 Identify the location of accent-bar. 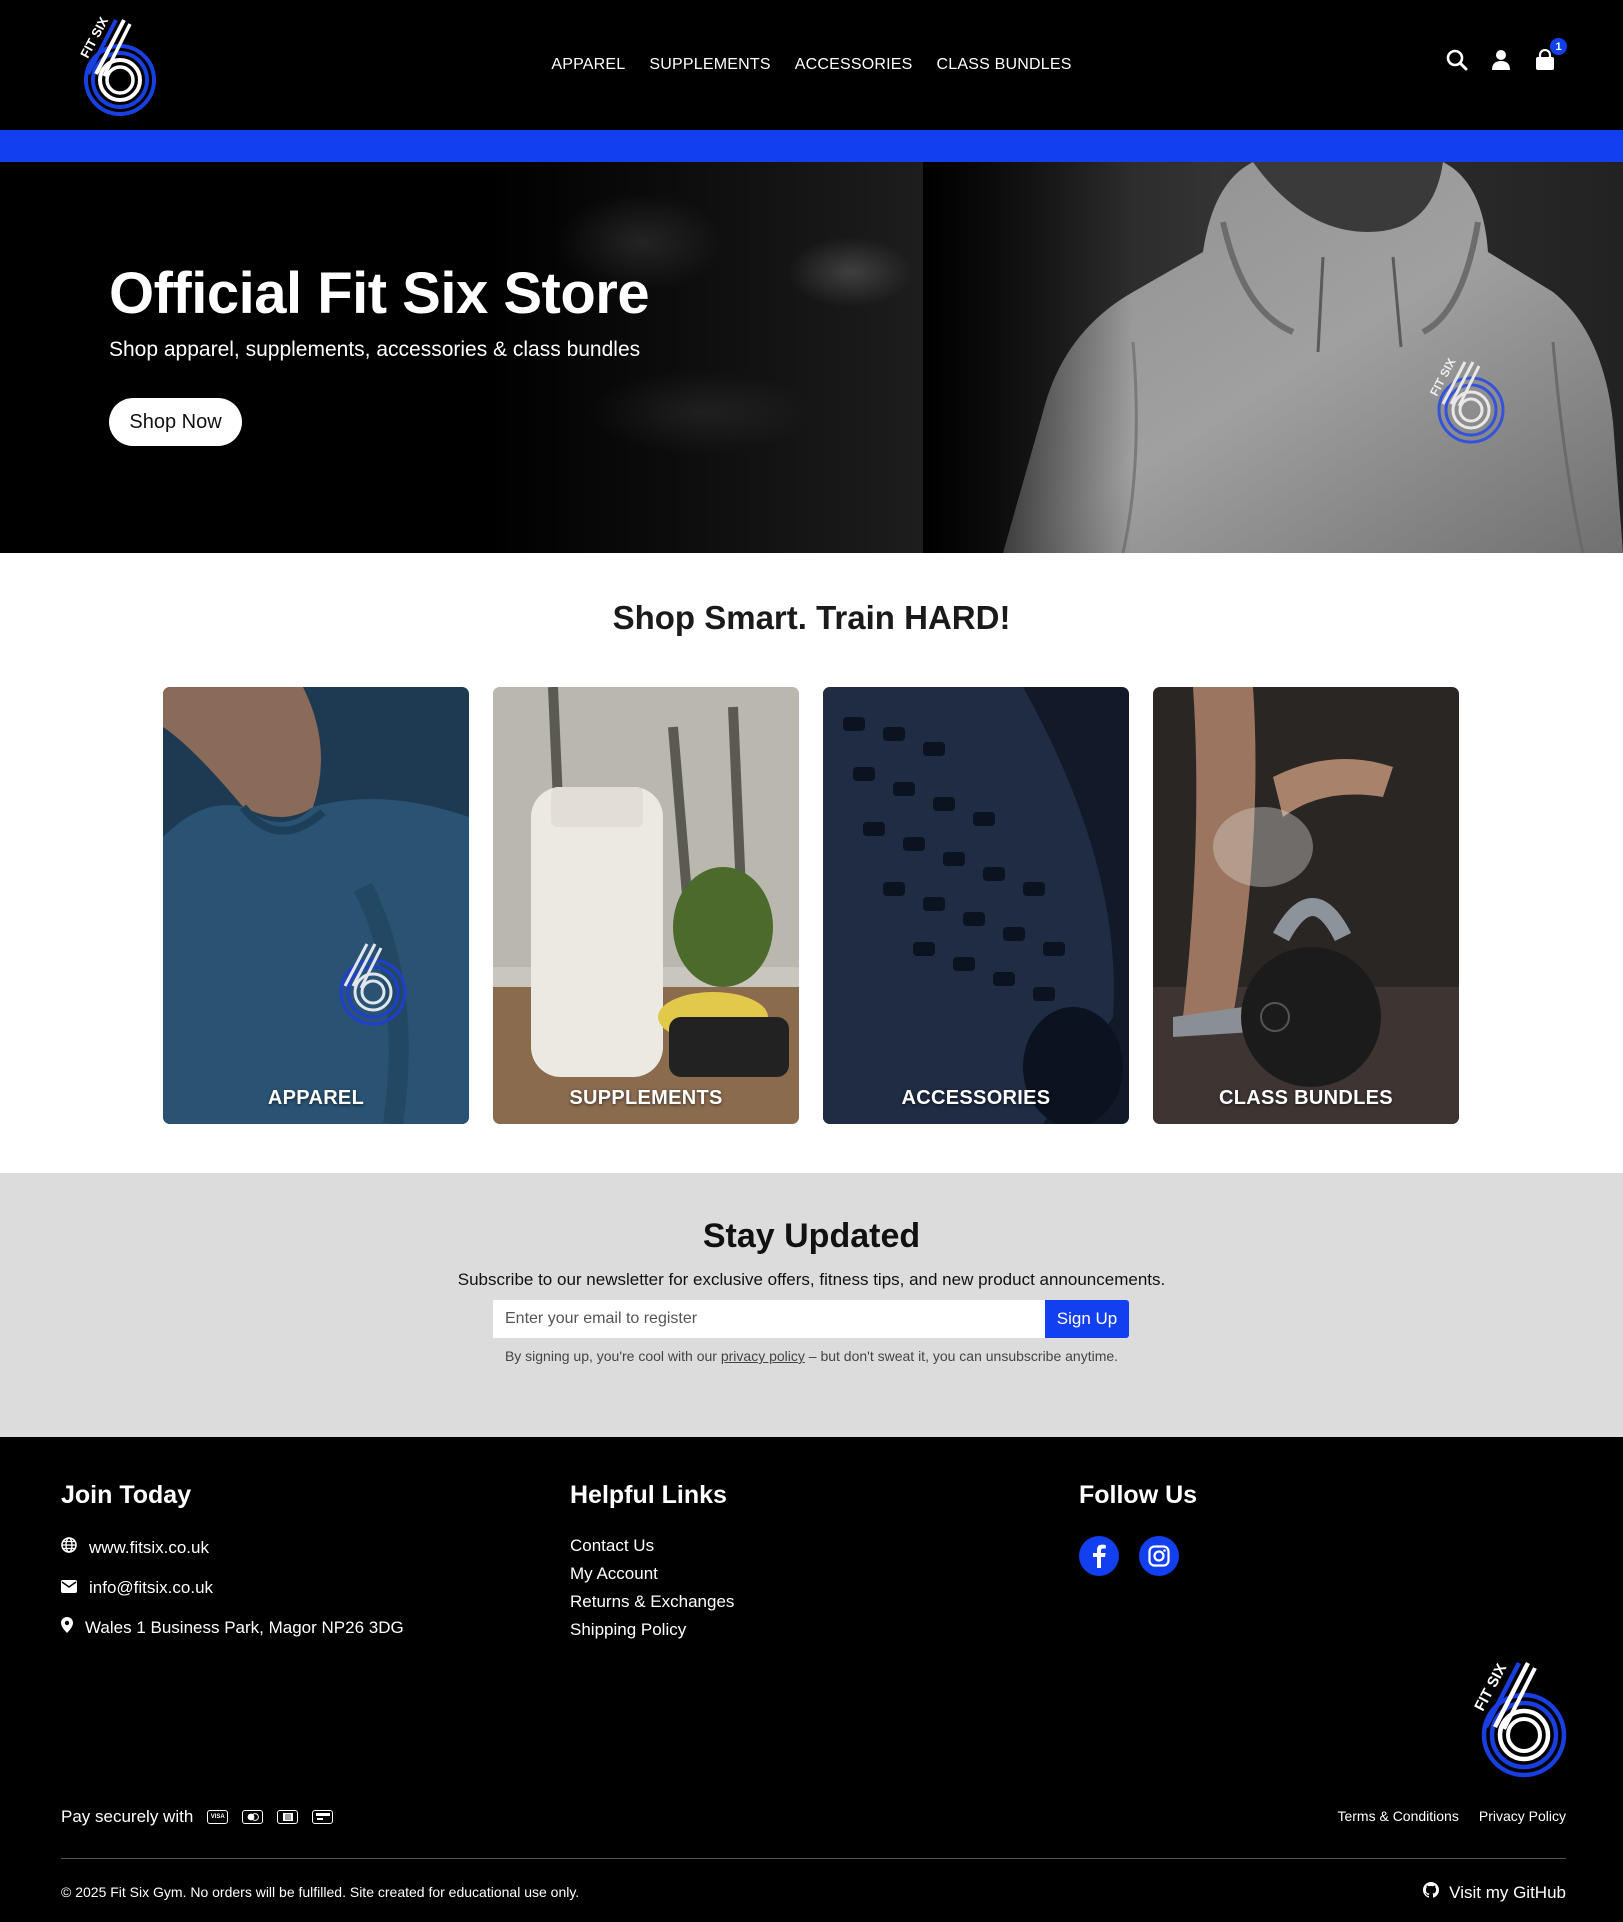
(811, 146).